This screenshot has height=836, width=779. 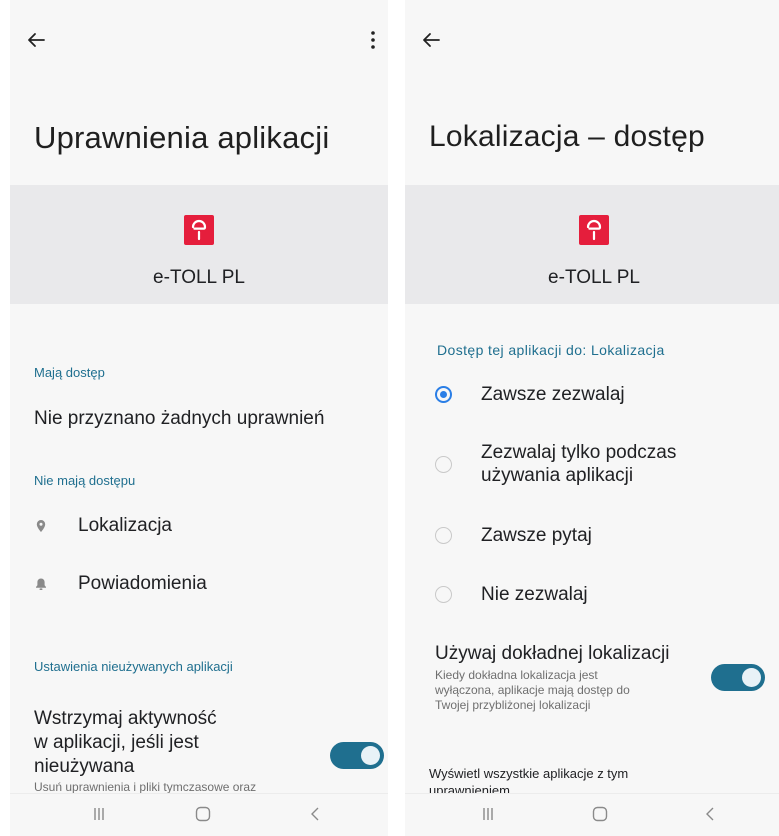 I want to click on unused-apps-section-label: Ustawienia nieużywanych aplikacji, so click(x=133, y=666).